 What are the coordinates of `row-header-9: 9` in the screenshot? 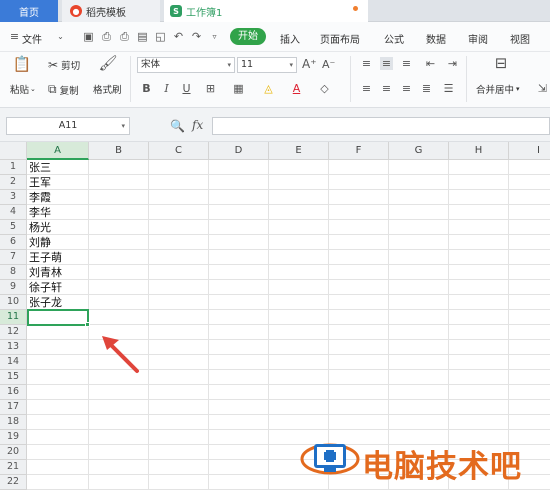 It's located at (13, 287).